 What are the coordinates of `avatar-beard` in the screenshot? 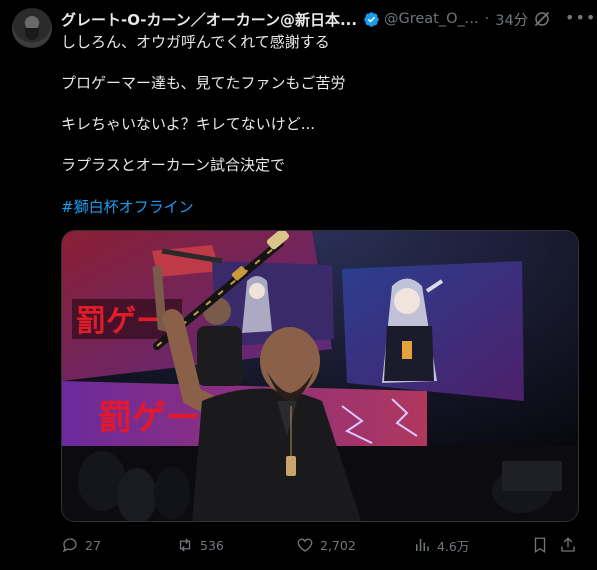 It's located at (32, 34).